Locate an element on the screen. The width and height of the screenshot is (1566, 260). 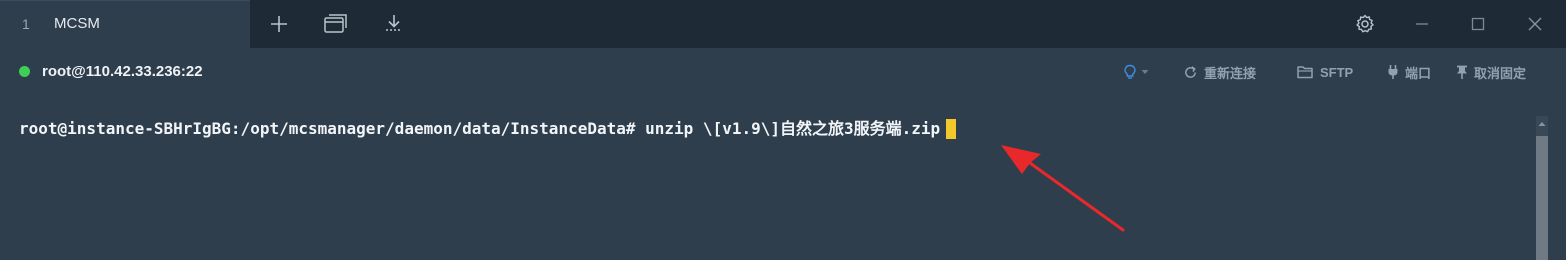
unpin-label: 取消固定 is located at coordinates (1500, 73).